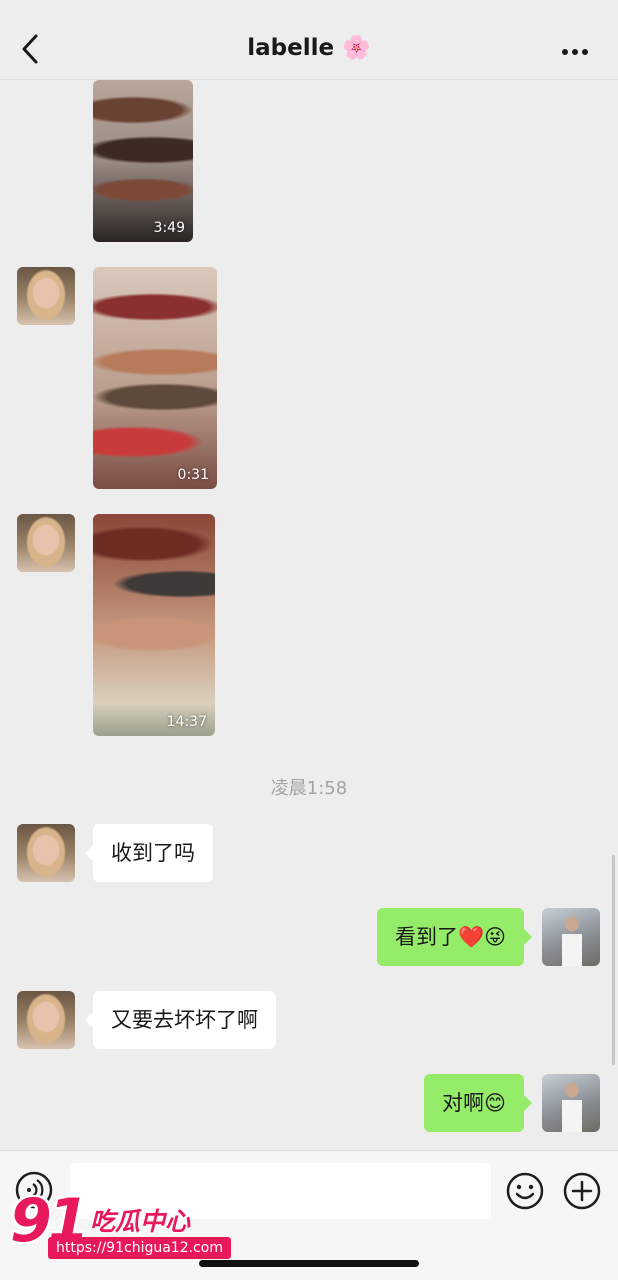  Describe the element at coordinates (613, 960) in the screenshot. I see `scrollbar` at that location.